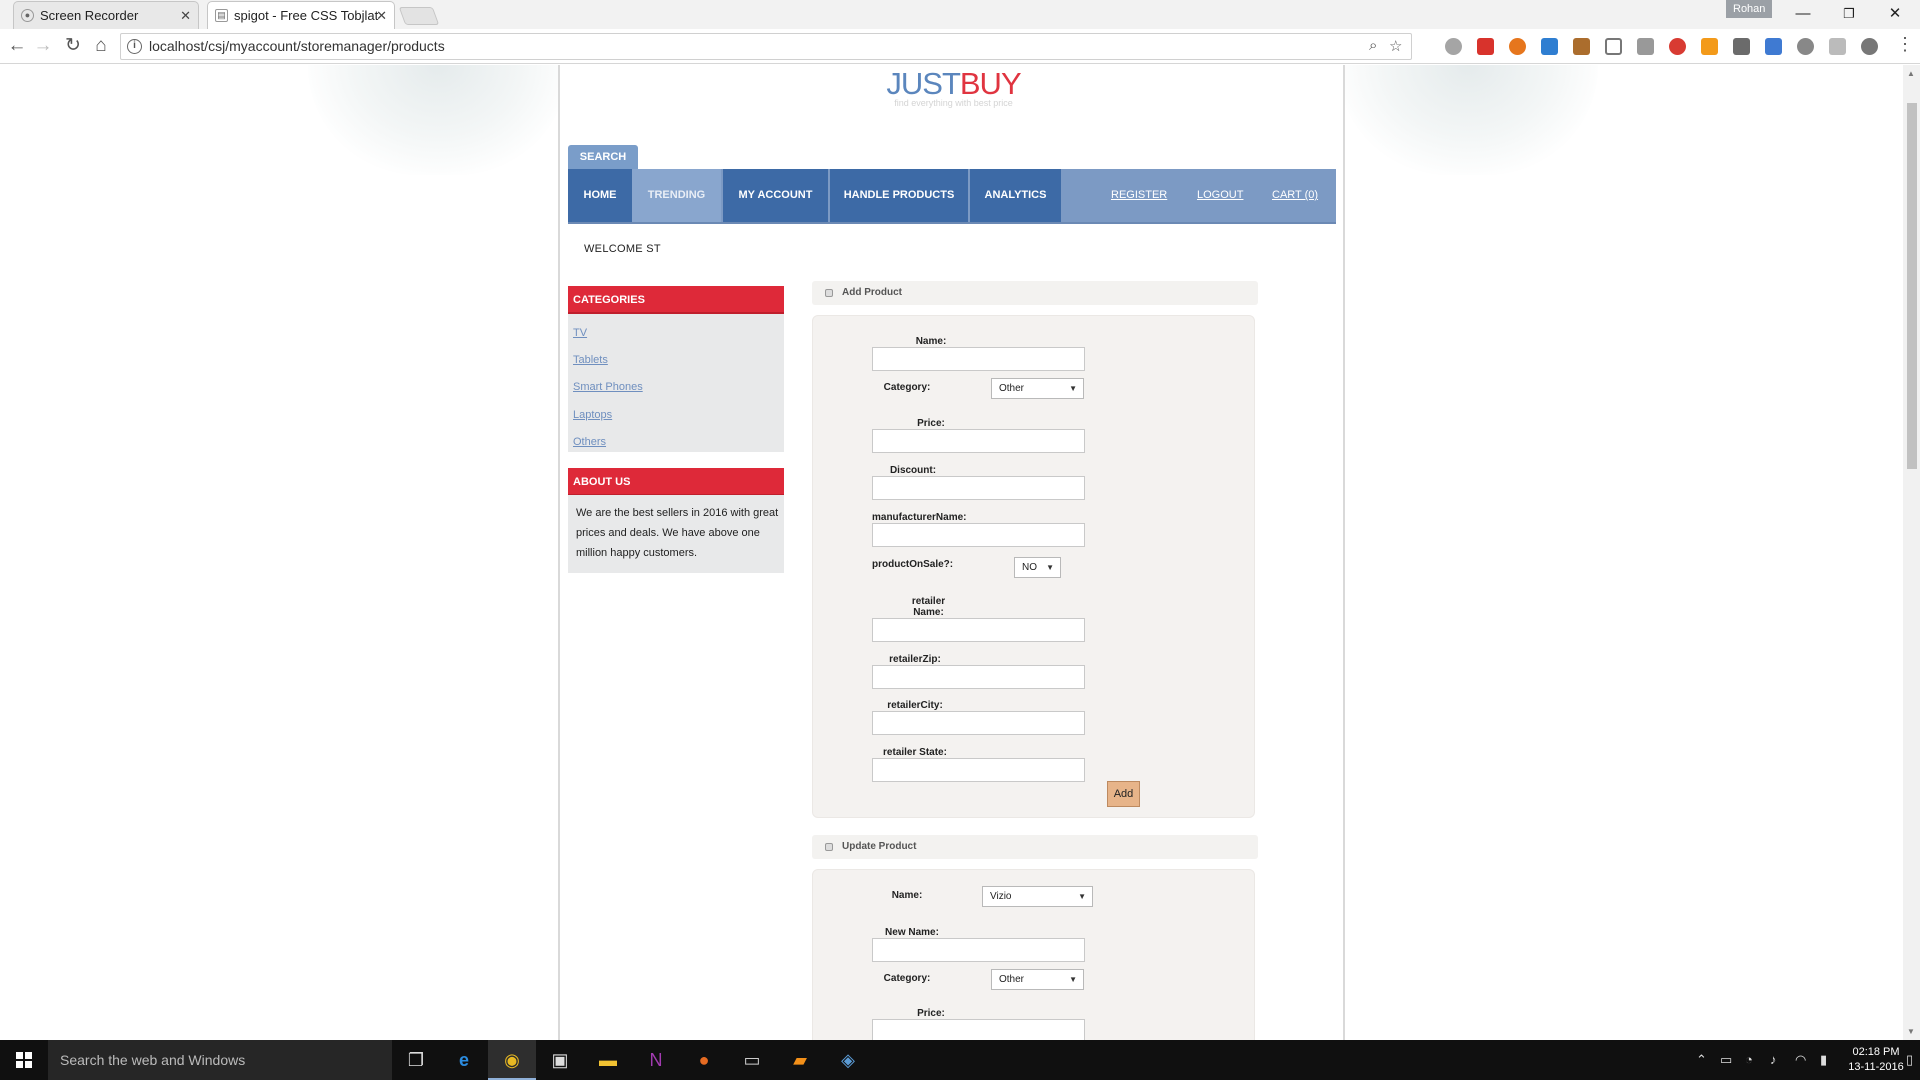 Image resolution: width=1920 pixels, height=1080 pixels. What do you see at coordinates (106, 15) in the screenshot?
I see `tab-screen-recorder: ● Screen Recorder ✕` at bounding box center [106, 15].